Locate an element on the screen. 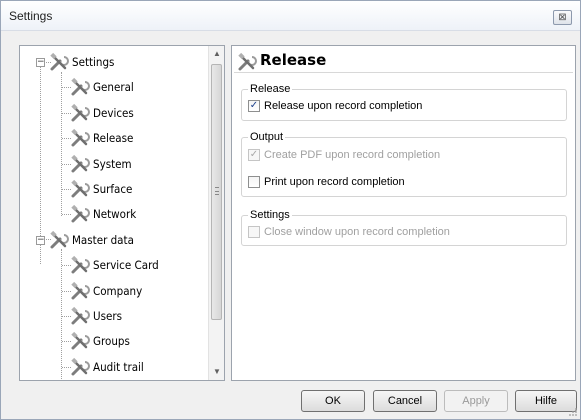 The width and height of the screenshot is (581, 420). tree-item-label: Service Card is located at coordinates (126, 265).